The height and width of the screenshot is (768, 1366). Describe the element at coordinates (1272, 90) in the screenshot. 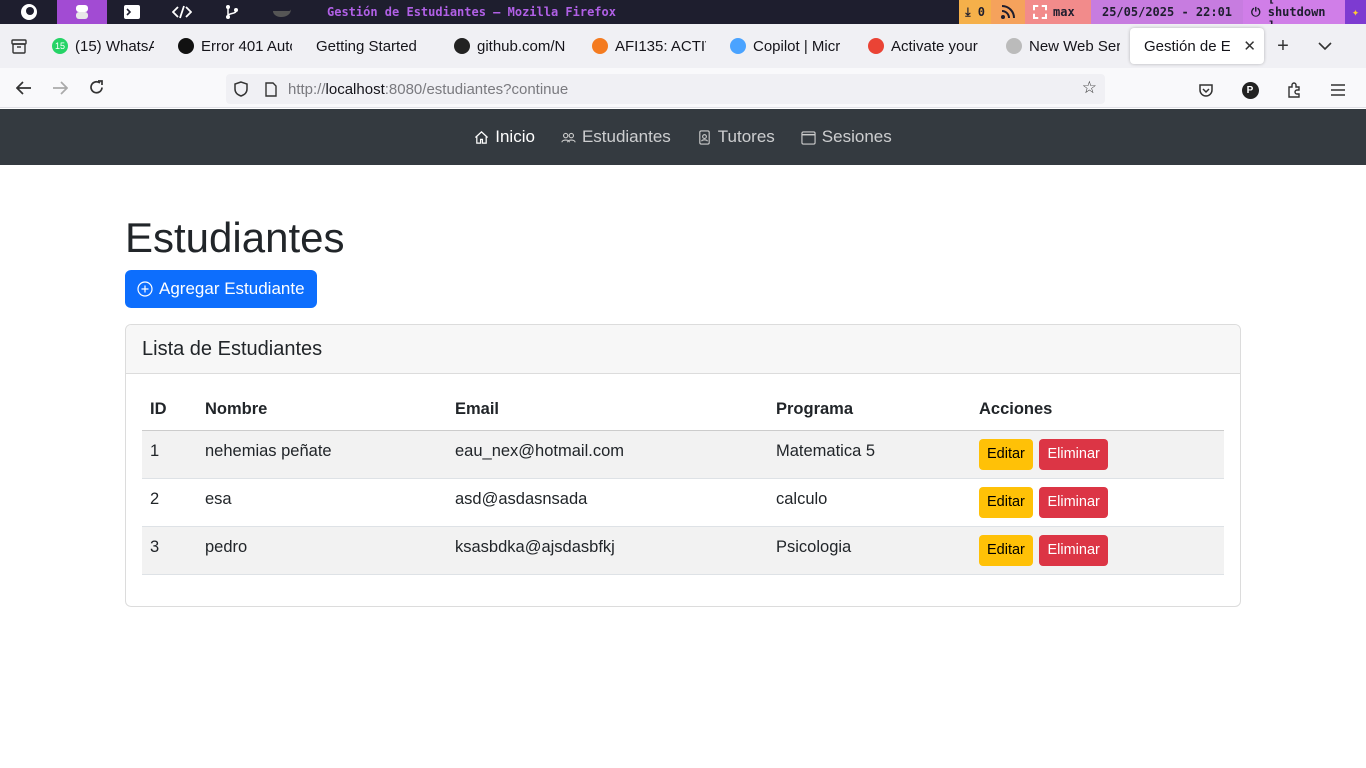

I see `toolbar-right: P` at that location.